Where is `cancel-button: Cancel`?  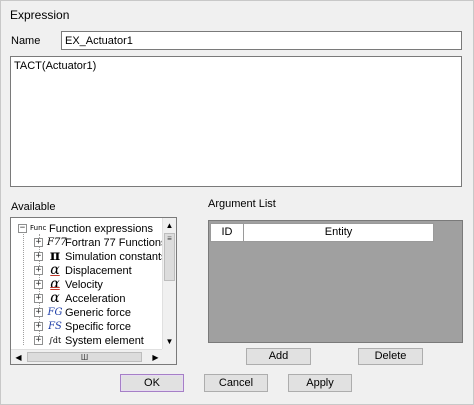 cancel-button: Cancel is located at coordinates (236, 383).